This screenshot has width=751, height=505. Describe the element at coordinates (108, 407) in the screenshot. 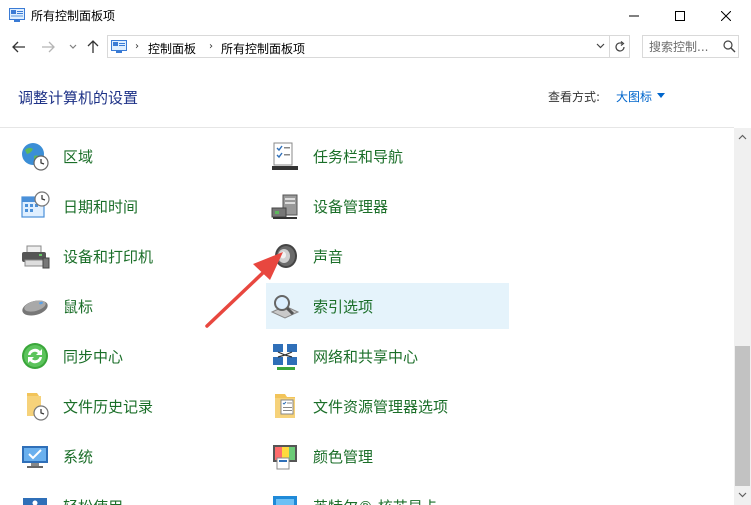

I see `item-label: 文件历史记录` at that location.